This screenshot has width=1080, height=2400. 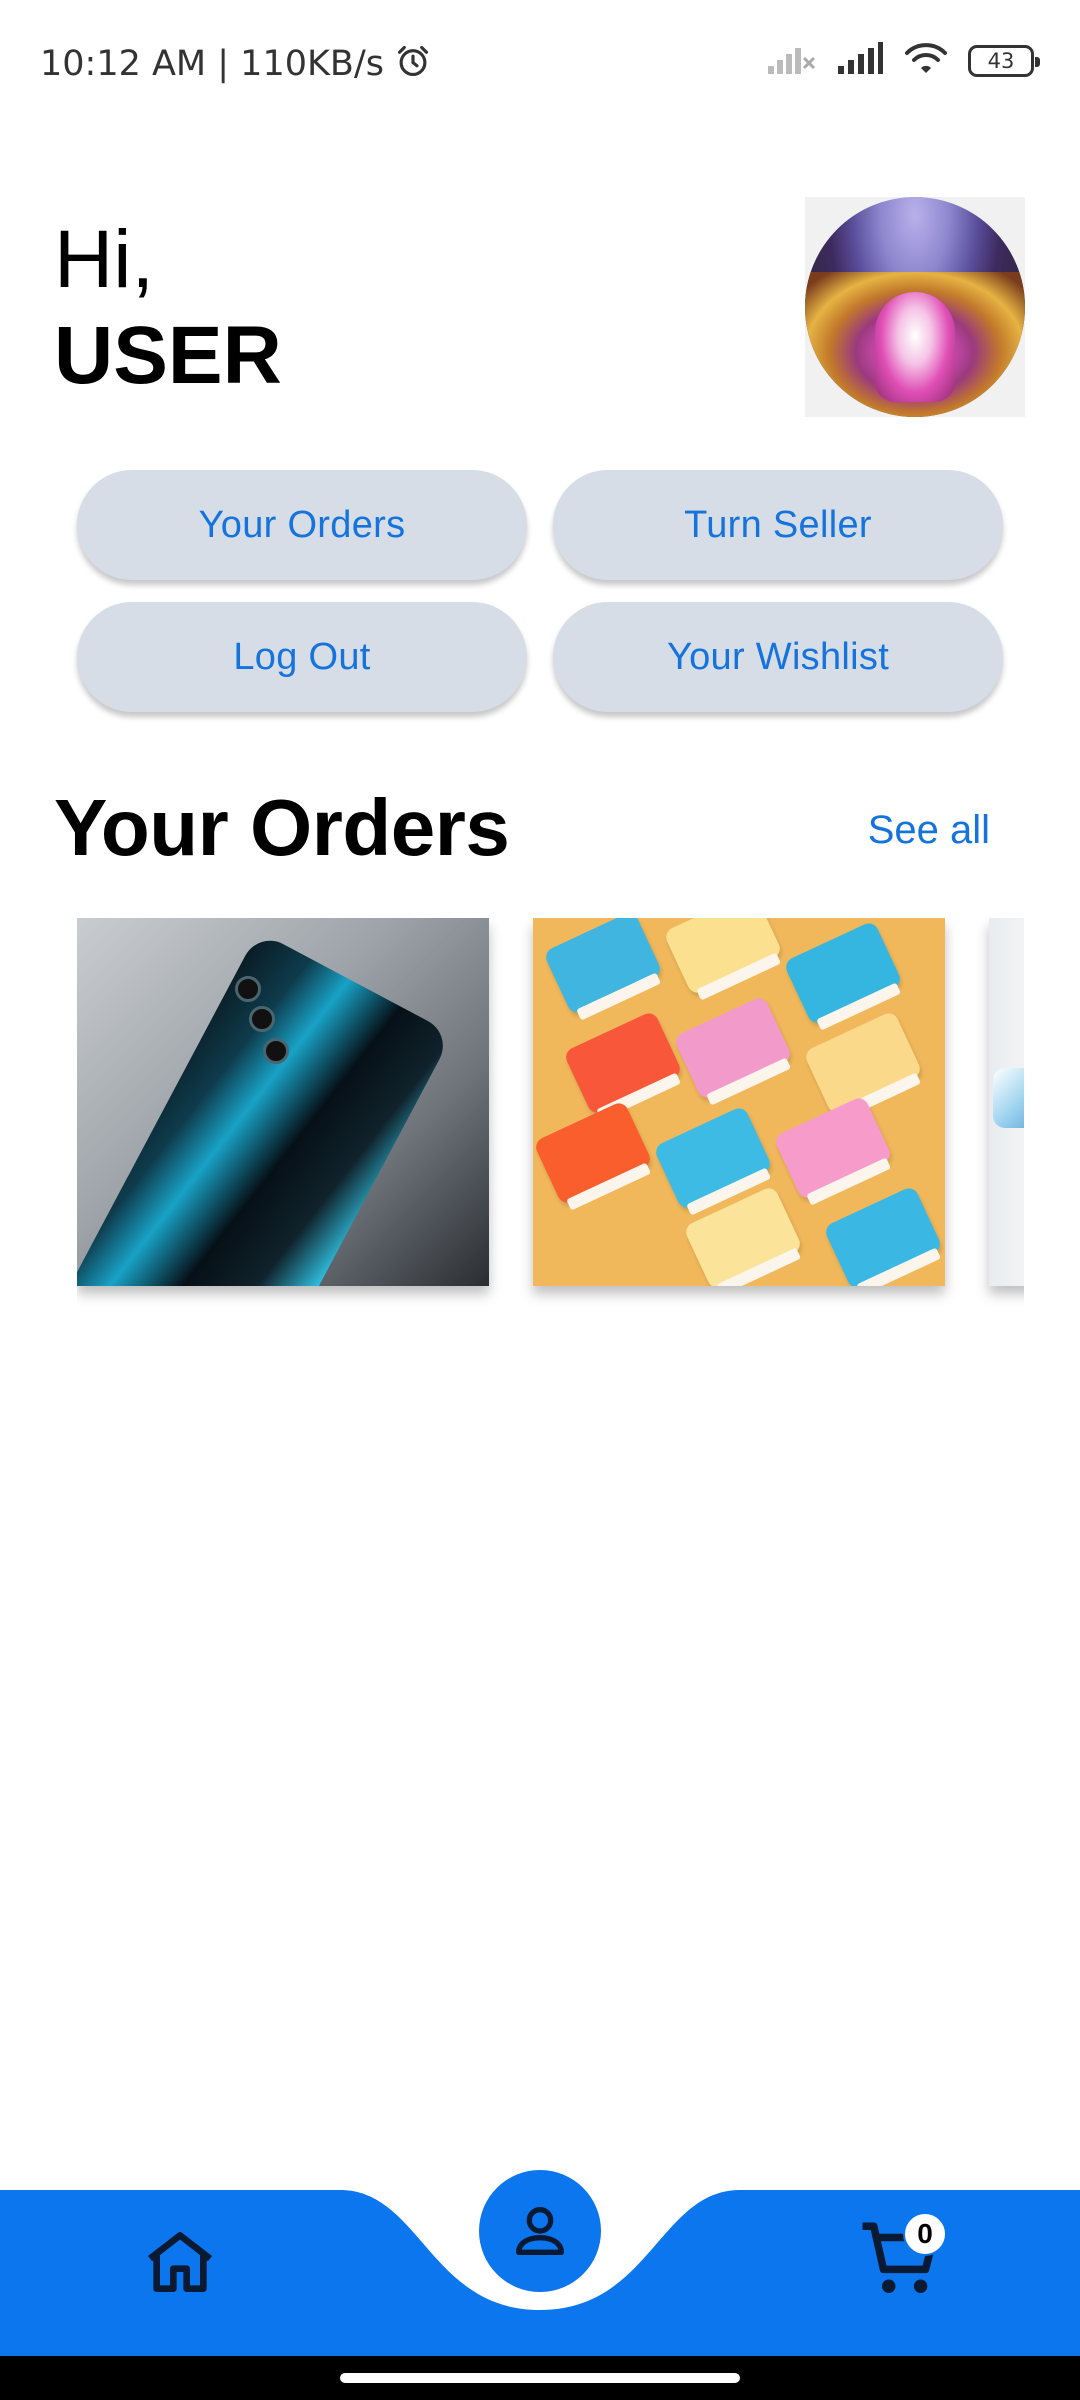 I want to click on cart-count-badge: 0, so click(x=925, y=2234).